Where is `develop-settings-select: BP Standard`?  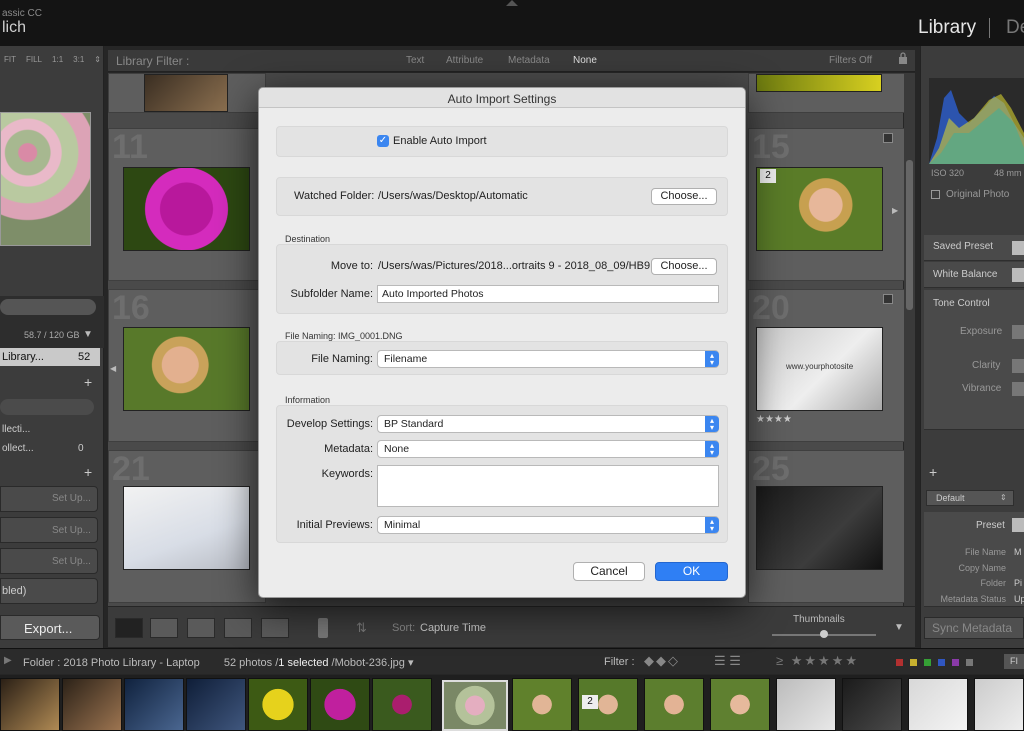 develop-settings-select: BP Standard is located at coordinates (548, 424).